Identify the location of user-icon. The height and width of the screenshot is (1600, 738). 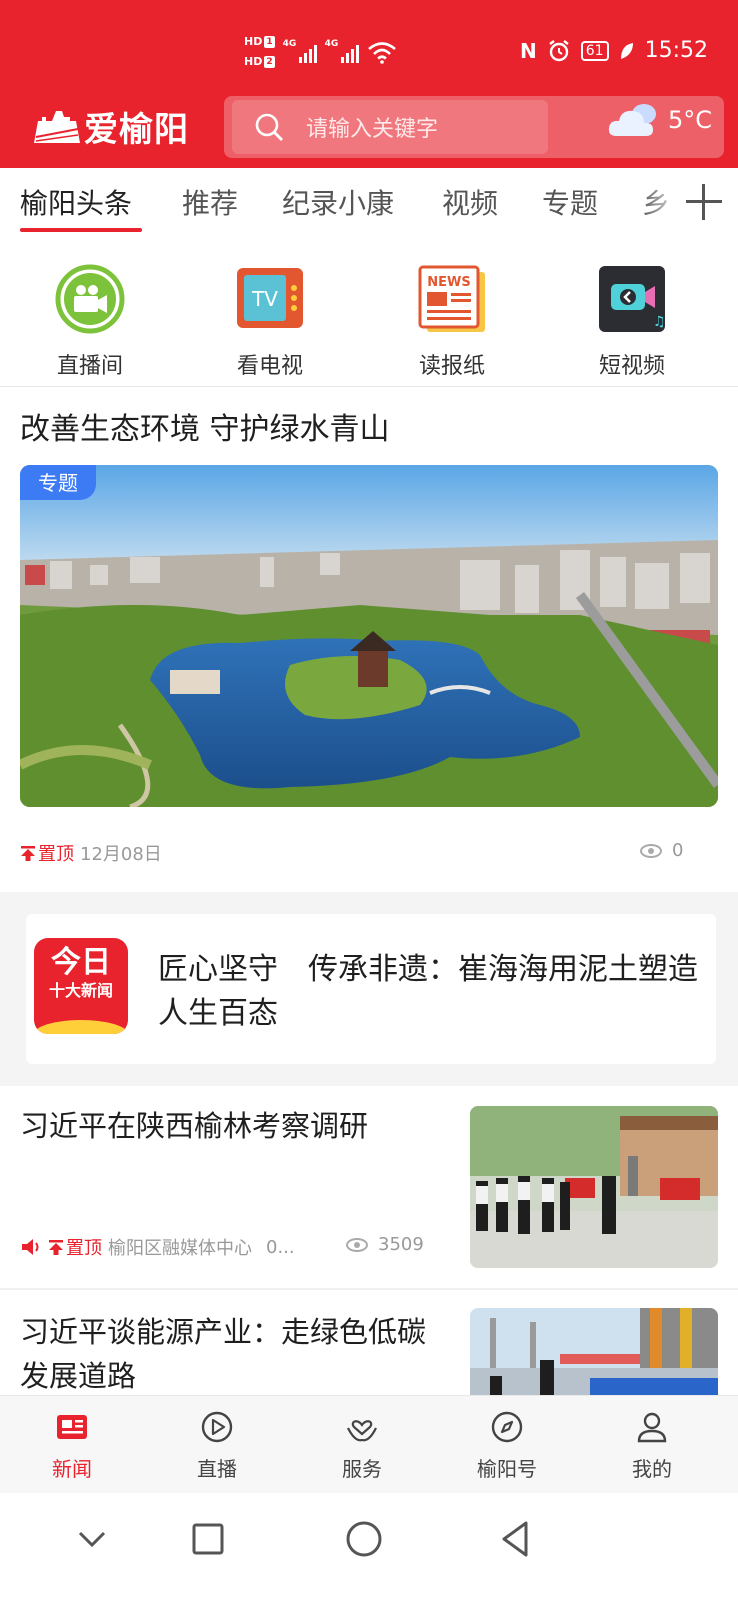
(652, 1427).